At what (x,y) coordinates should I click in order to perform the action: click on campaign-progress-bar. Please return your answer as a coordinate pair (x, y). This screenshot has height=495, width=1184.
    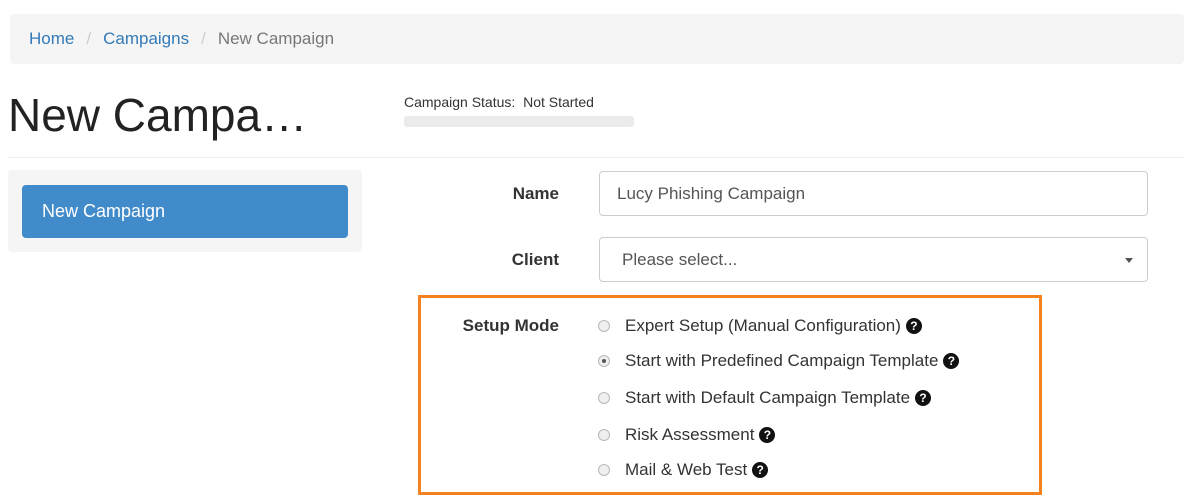
    Looking at the image, I should click on (519, 121).